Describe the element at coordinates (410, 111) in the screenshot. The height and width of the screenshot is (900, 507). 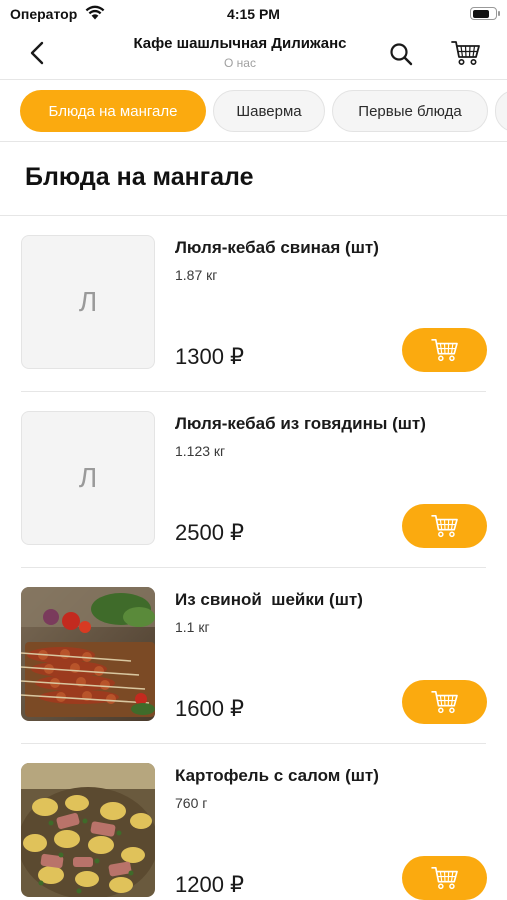
I see `category-chip-soups: Первые блюда` at that location.